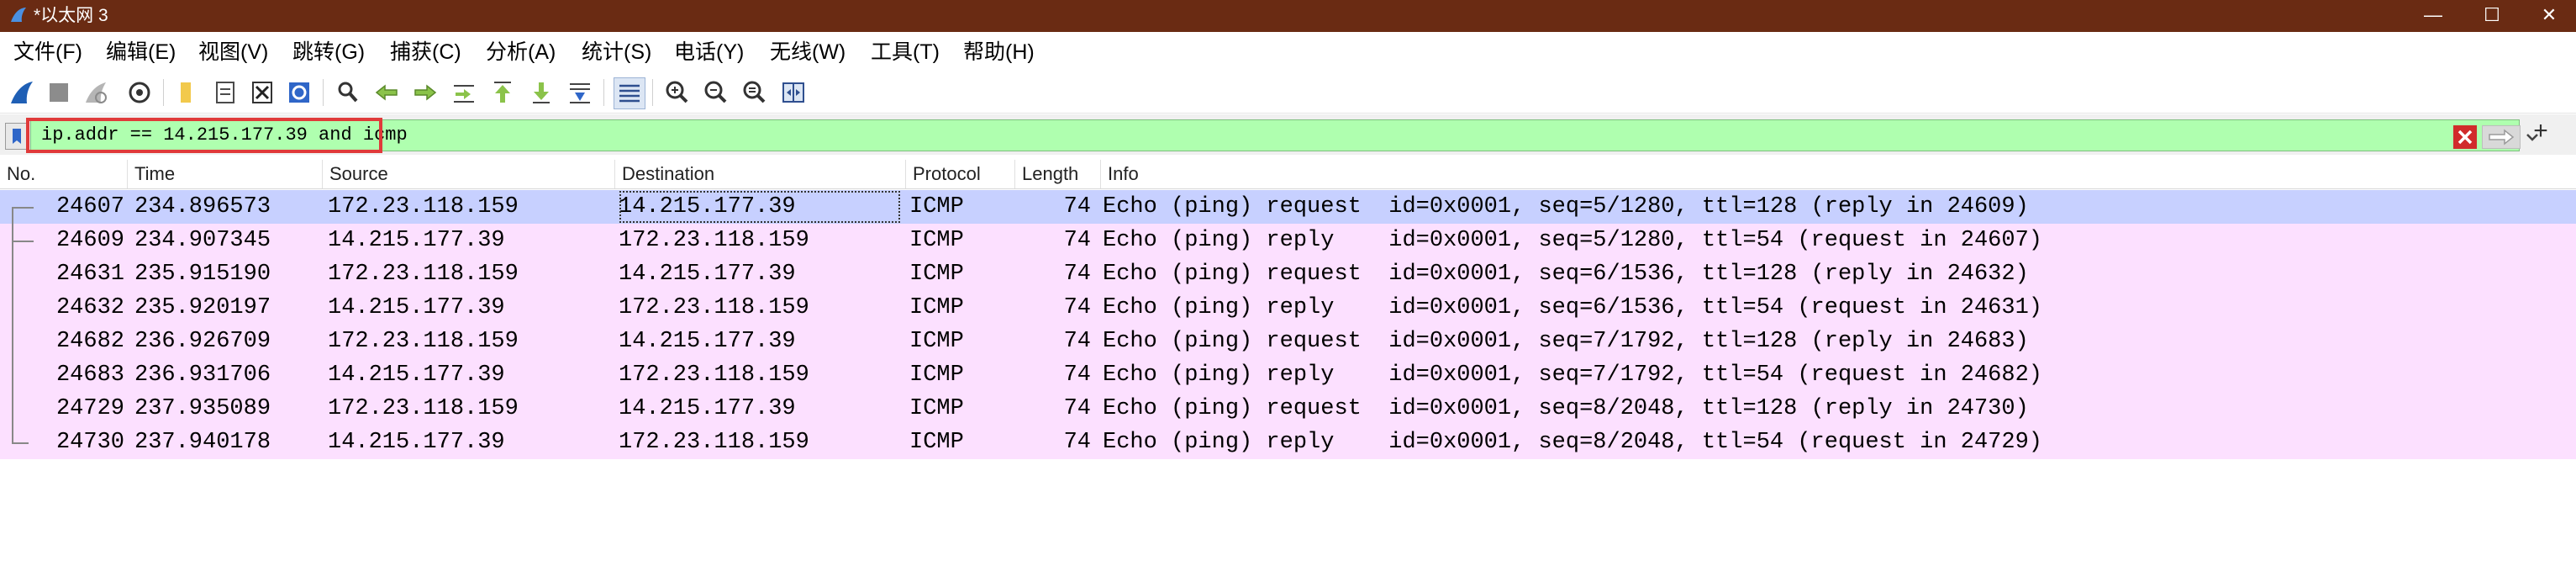 The height and width of the screenshot is (566, 2576). Describe the element at coordinates (139, 92) in the screenshot. I see `capture-options-icon` at that location.